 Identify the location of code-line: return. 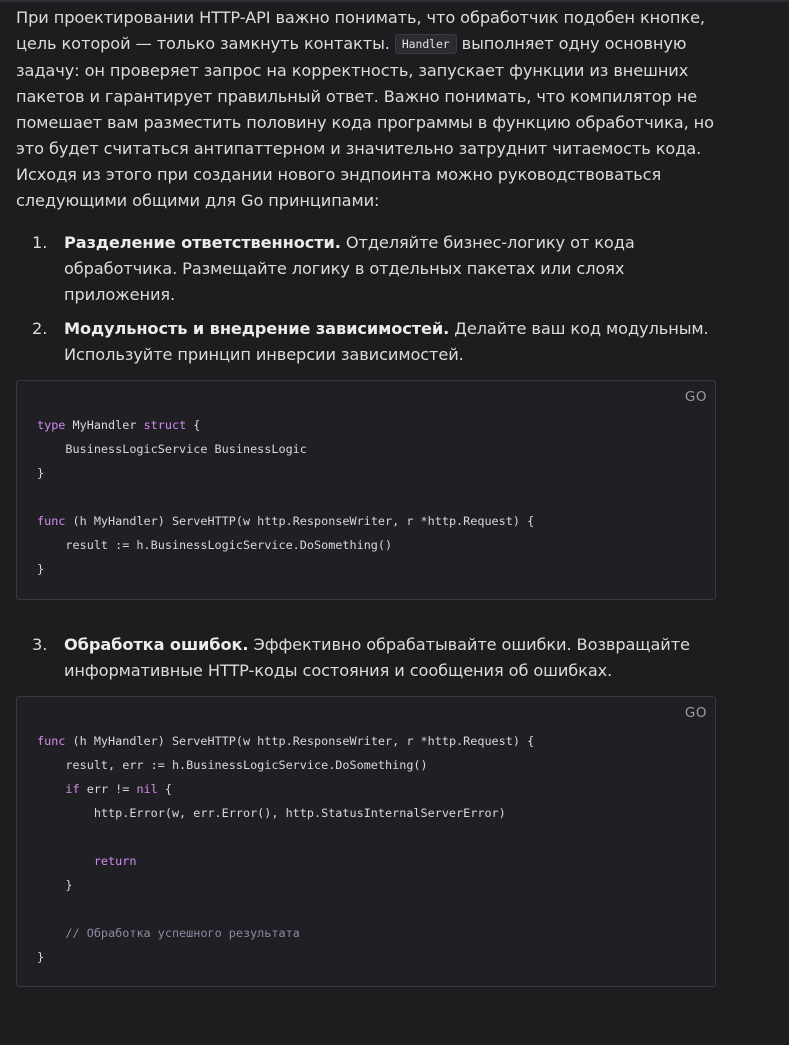
(285, 861).